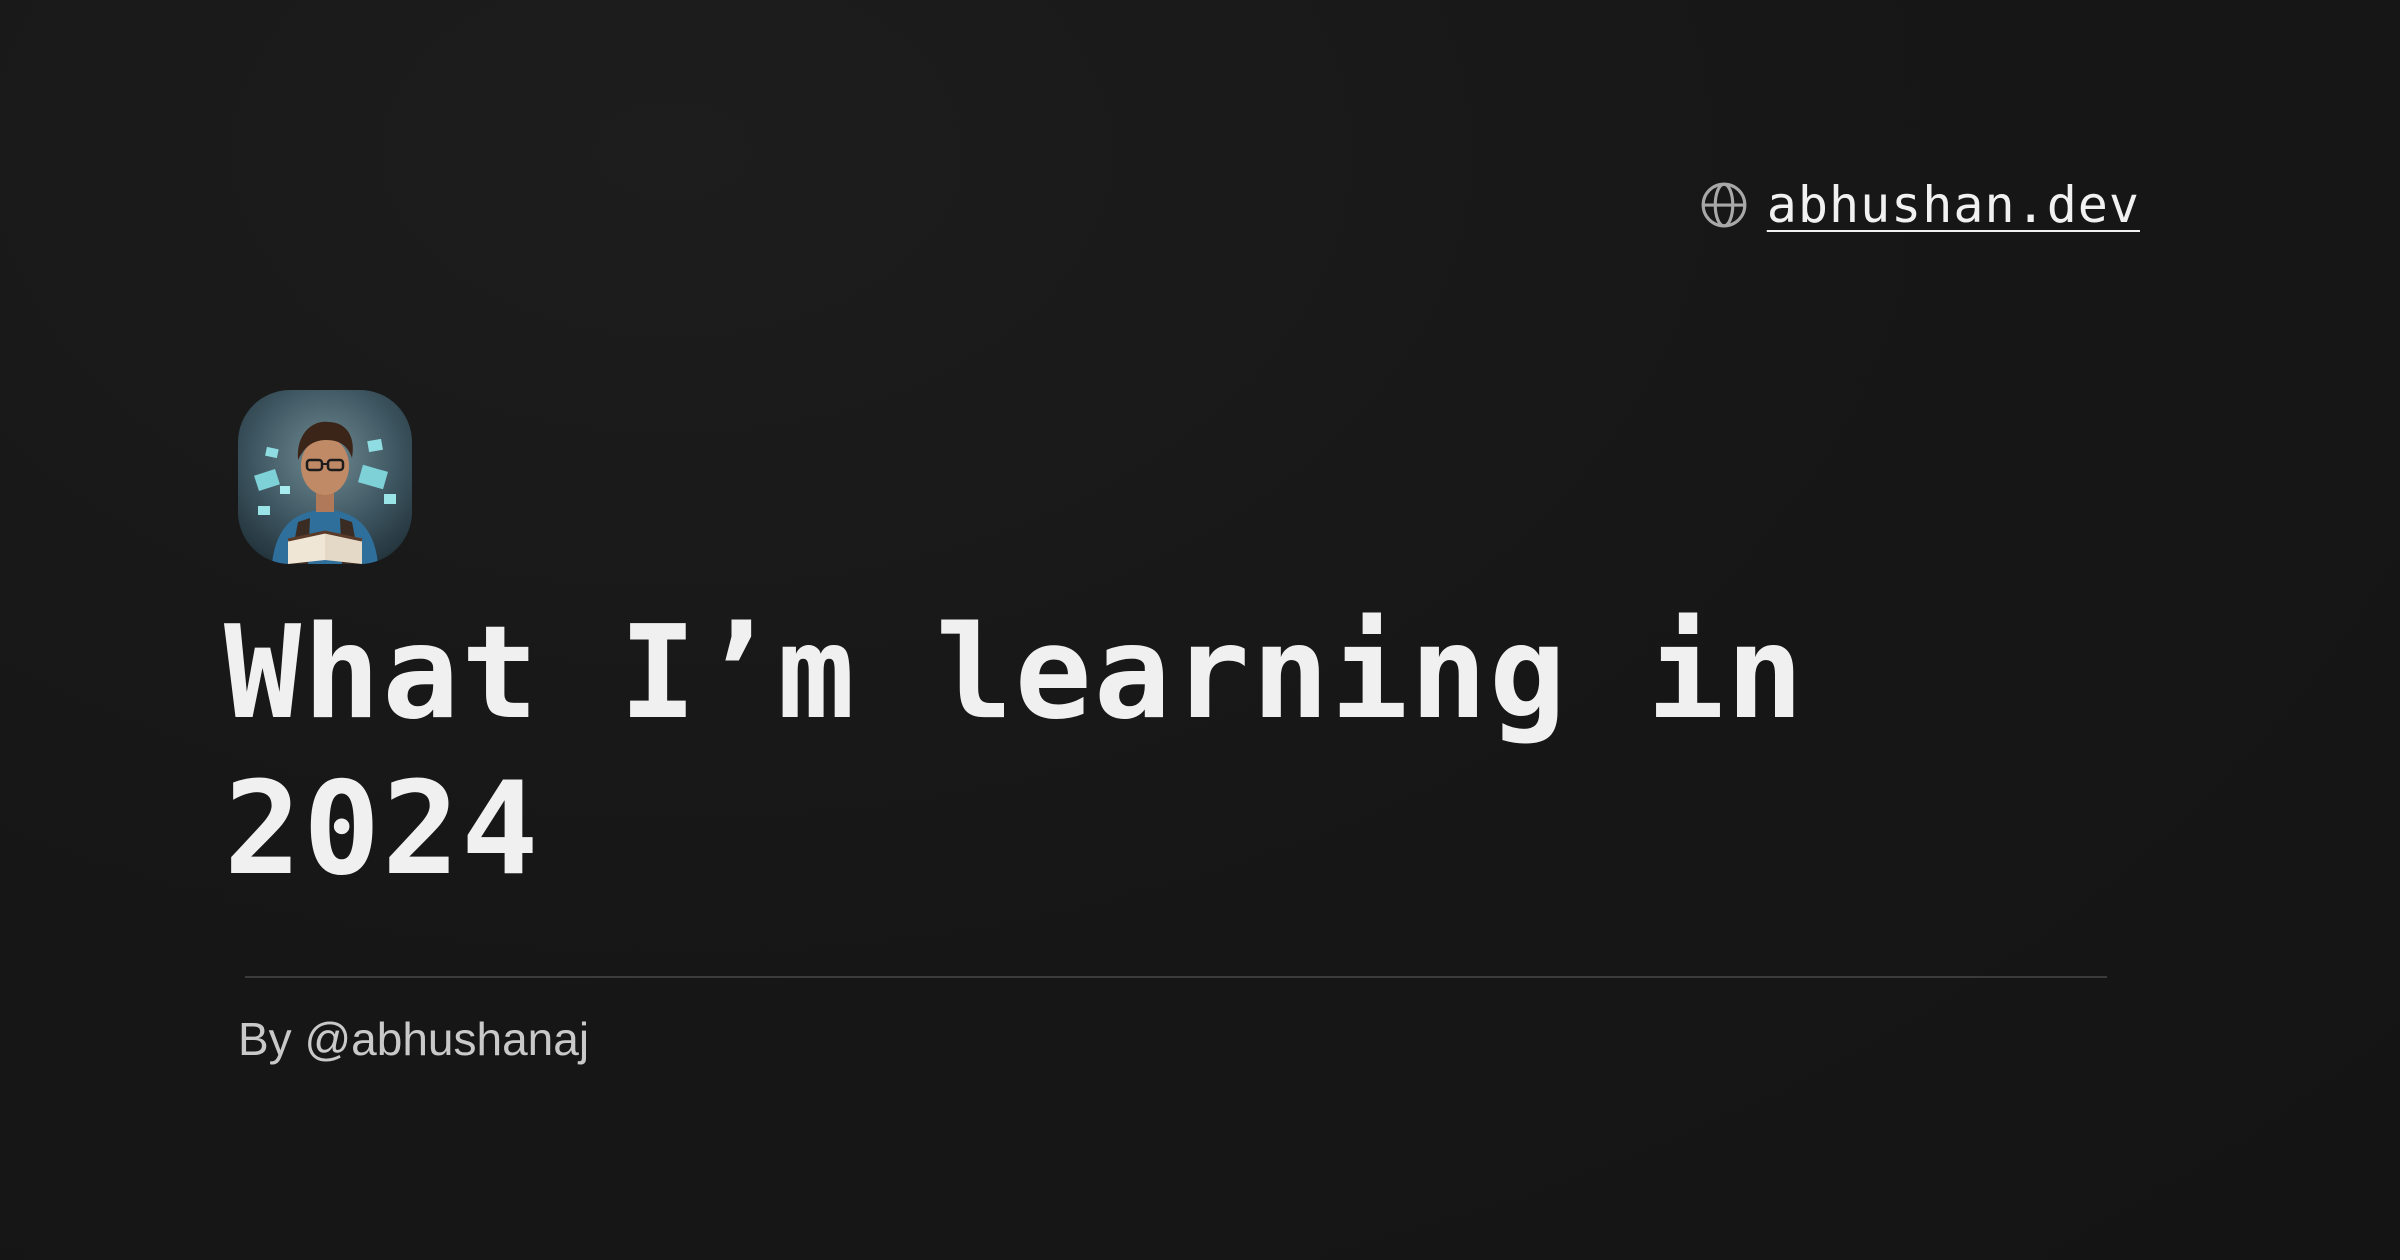  Describe the element at coordinates (414, 1039) in the screenshot. I see `author-byline: By @abhushanaj` at that location.